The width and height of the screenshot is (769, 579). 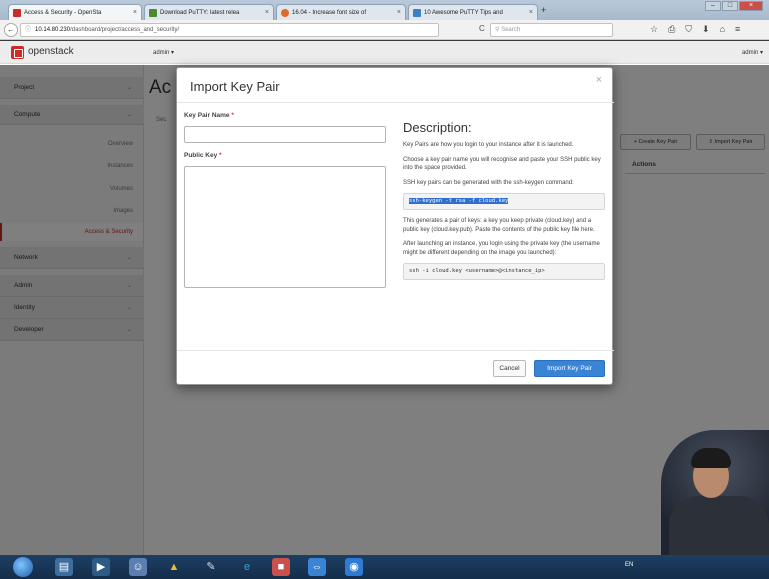 I want to click on language-indicator: EN, so click(x=629, y=565).